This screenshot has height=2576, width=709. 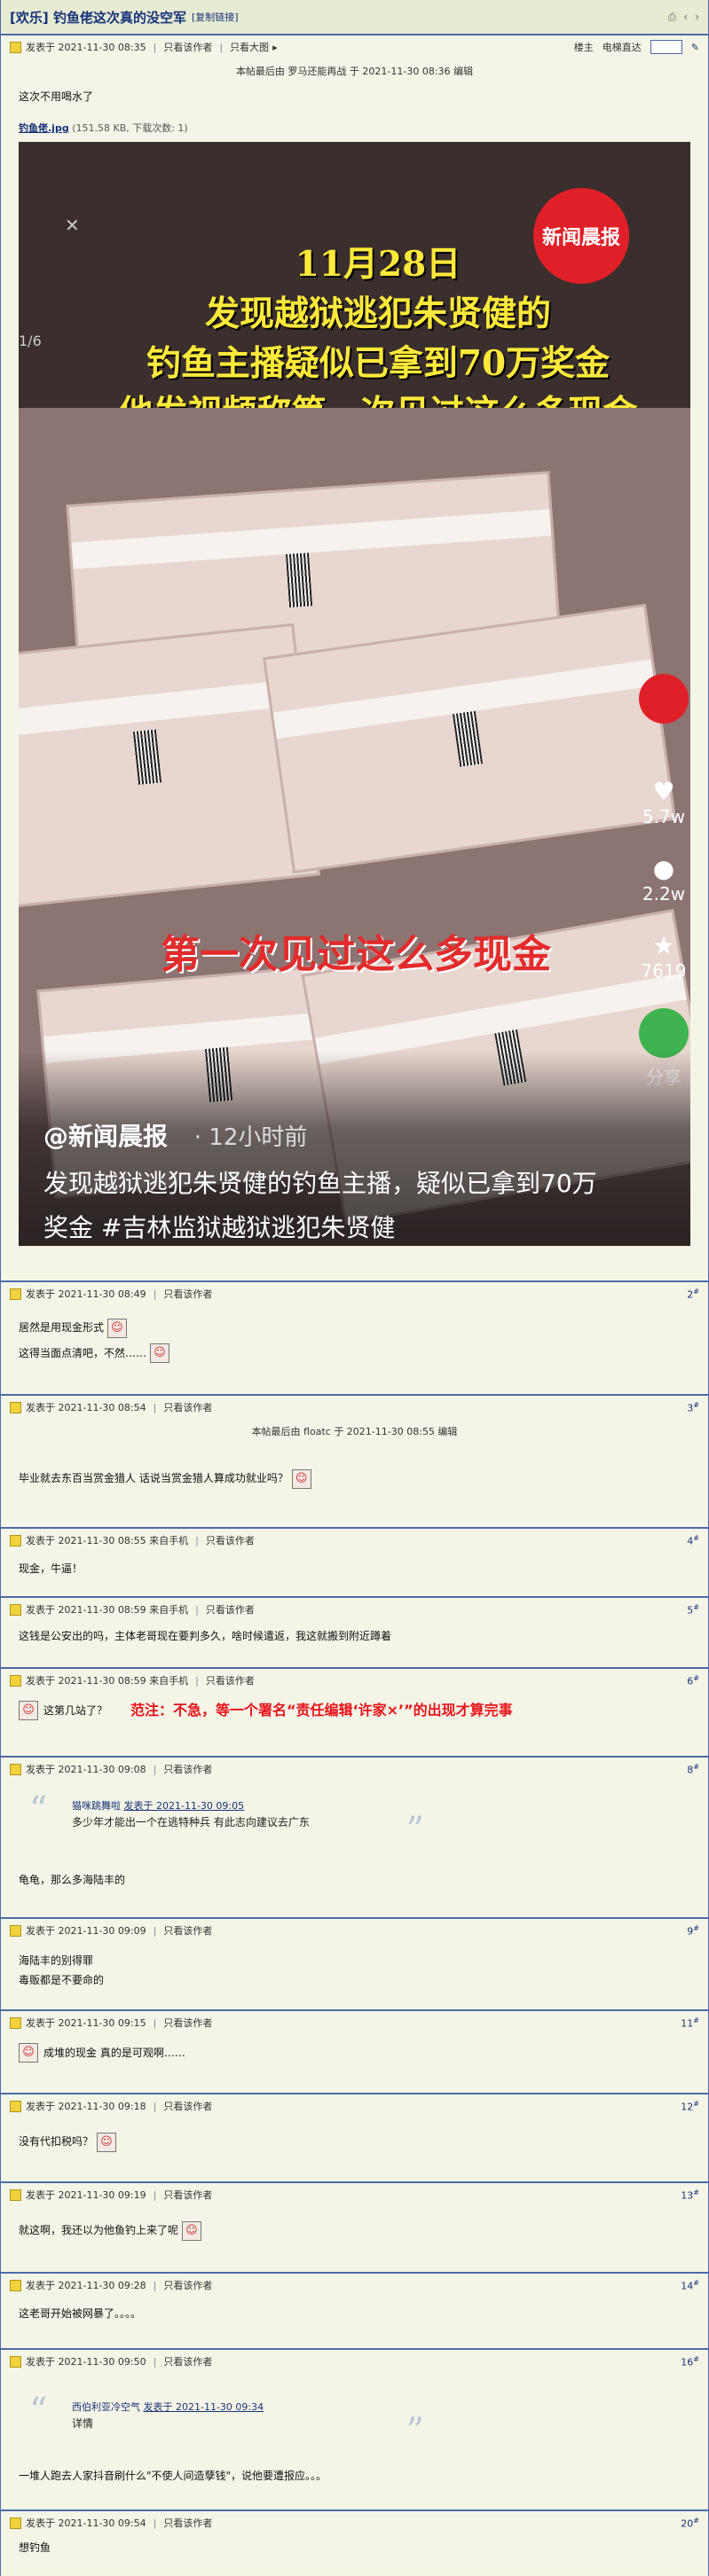 What do you see at coordinates (76, 1710) in the screenshot?
I see `post-line: 这第几站了？` at bounding box center [76, 1710].